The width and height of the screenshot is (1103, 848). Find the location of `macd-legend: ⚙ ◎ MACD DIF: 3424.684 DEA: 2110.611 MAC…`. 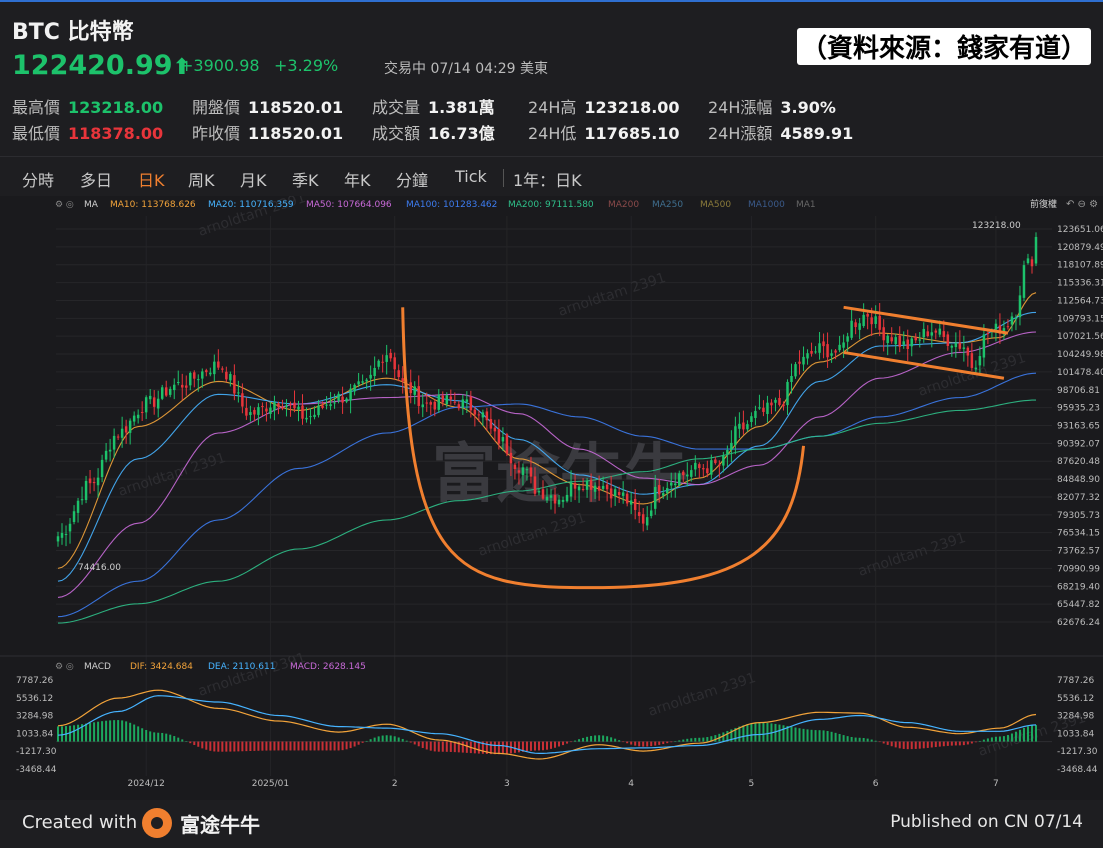

macd-legend: ⚙ ◎ MACD DIF: 3424.684 DEA: 2110.611 MAC… is located at coordinates (210, 667).